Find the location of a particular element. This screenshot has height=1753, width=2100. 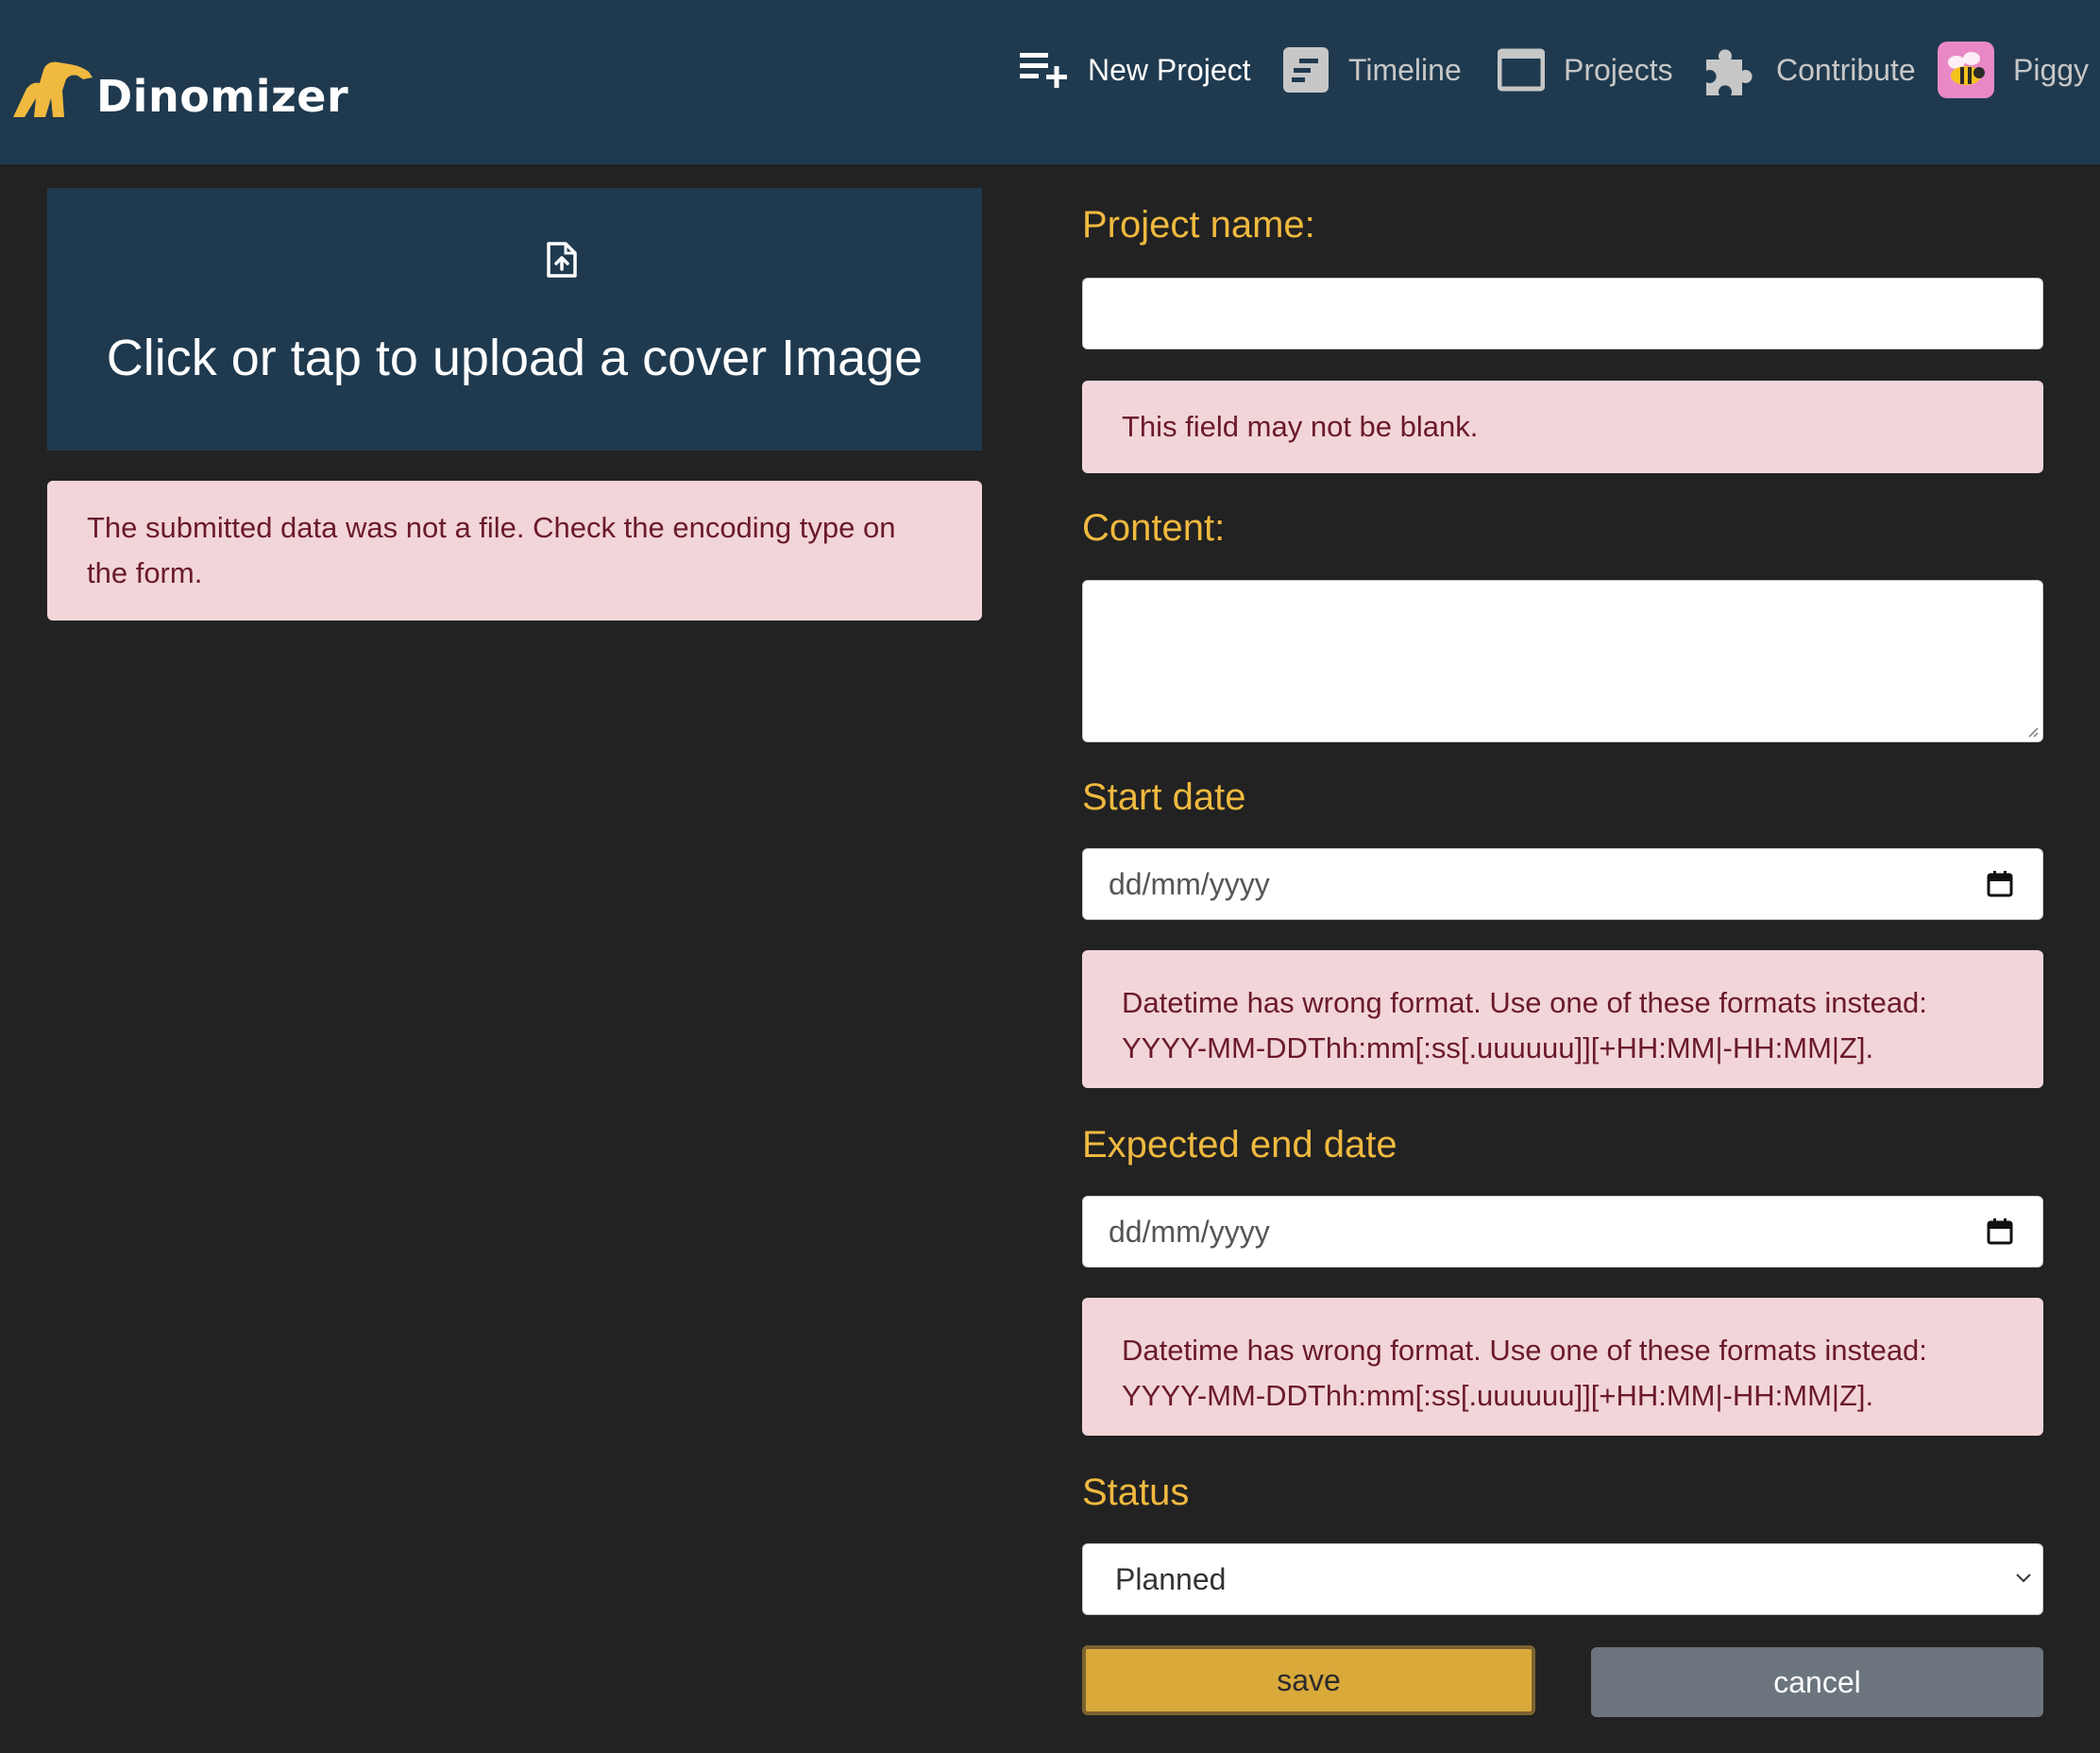

end-date-input: dd/mm/yyyy is located at coordinates (1562, 1232).